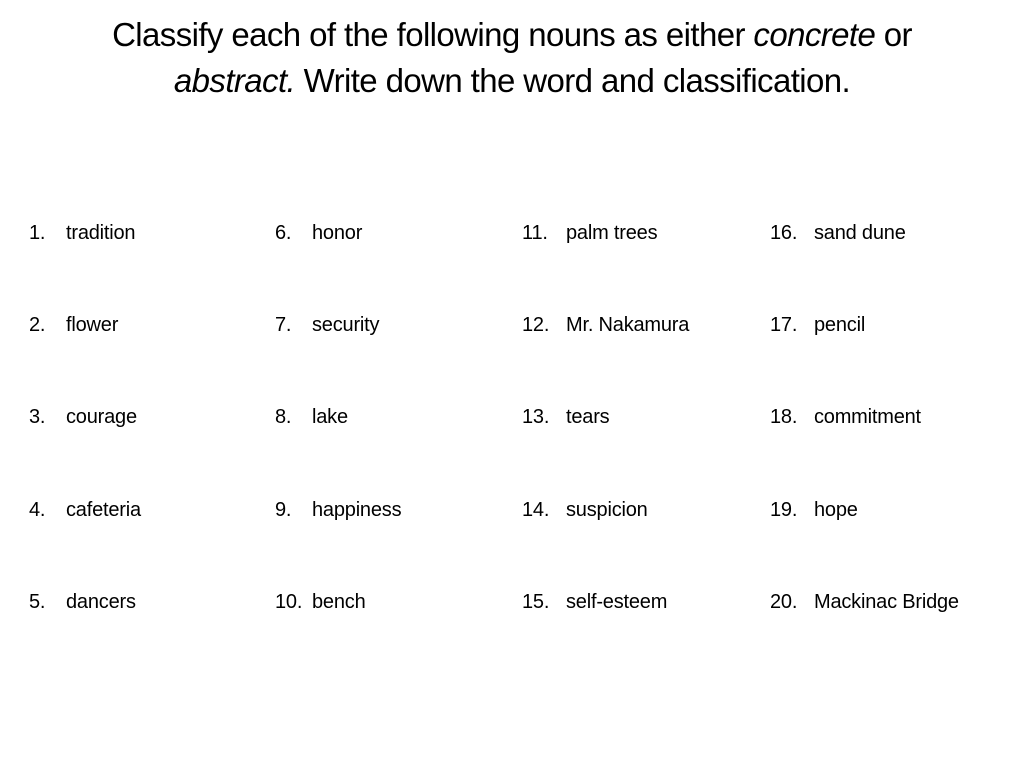  I want to click on item-word: honor, so click(337, 233).